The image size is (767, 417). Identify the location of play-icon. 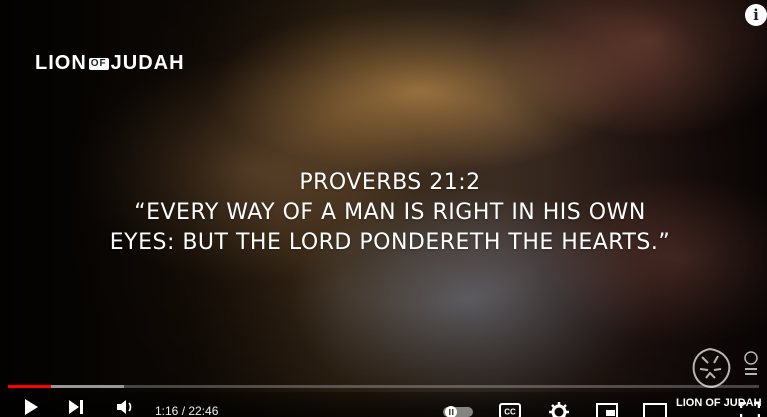
(31, 407).